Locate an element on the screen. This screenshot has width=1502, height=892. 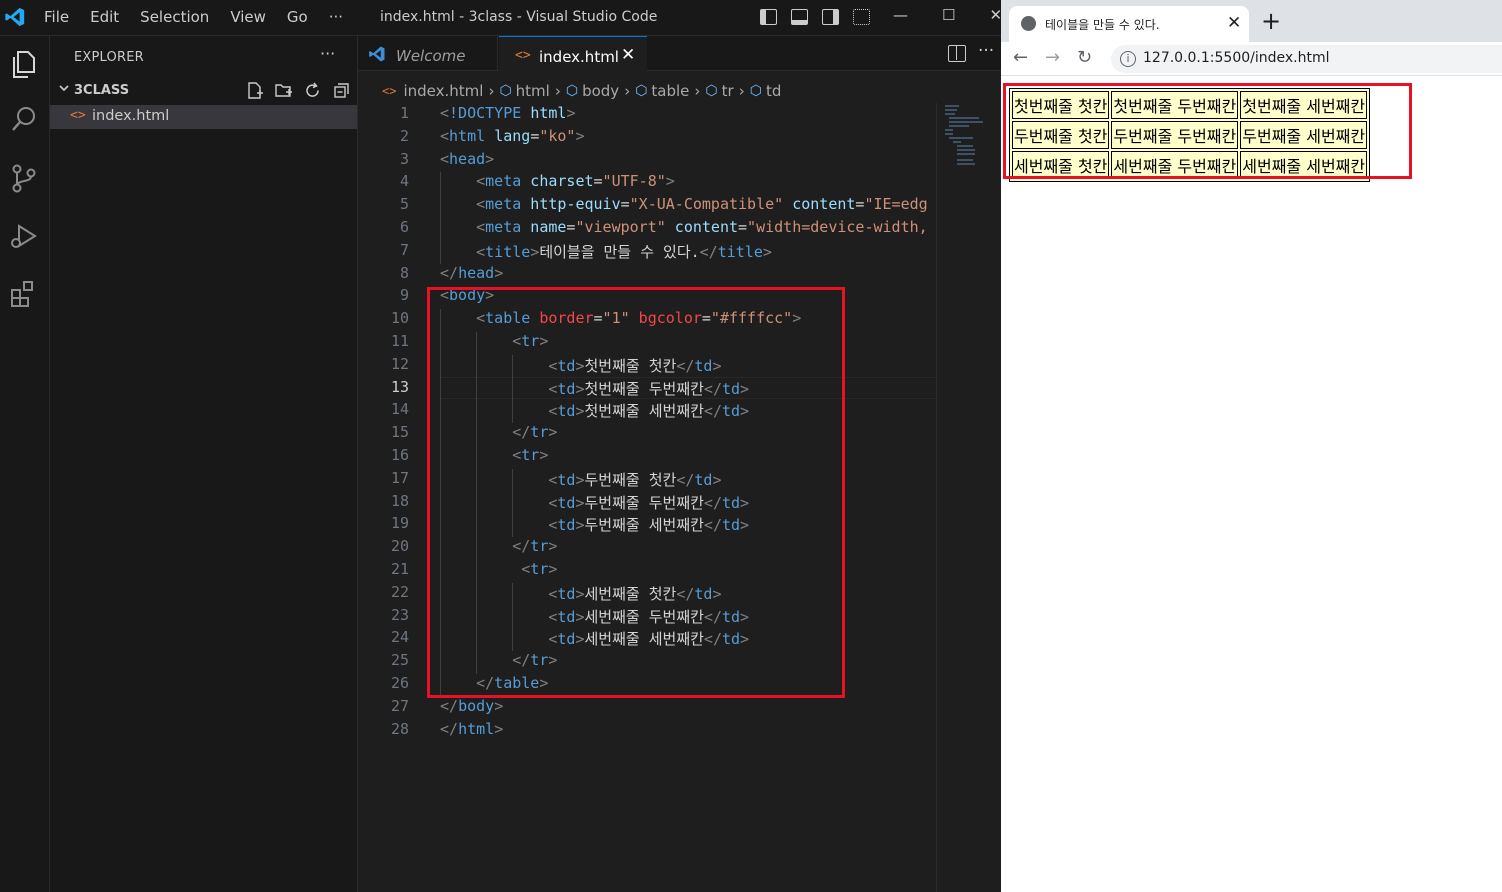
line-number: 14 is located at coordinates (399, 409).